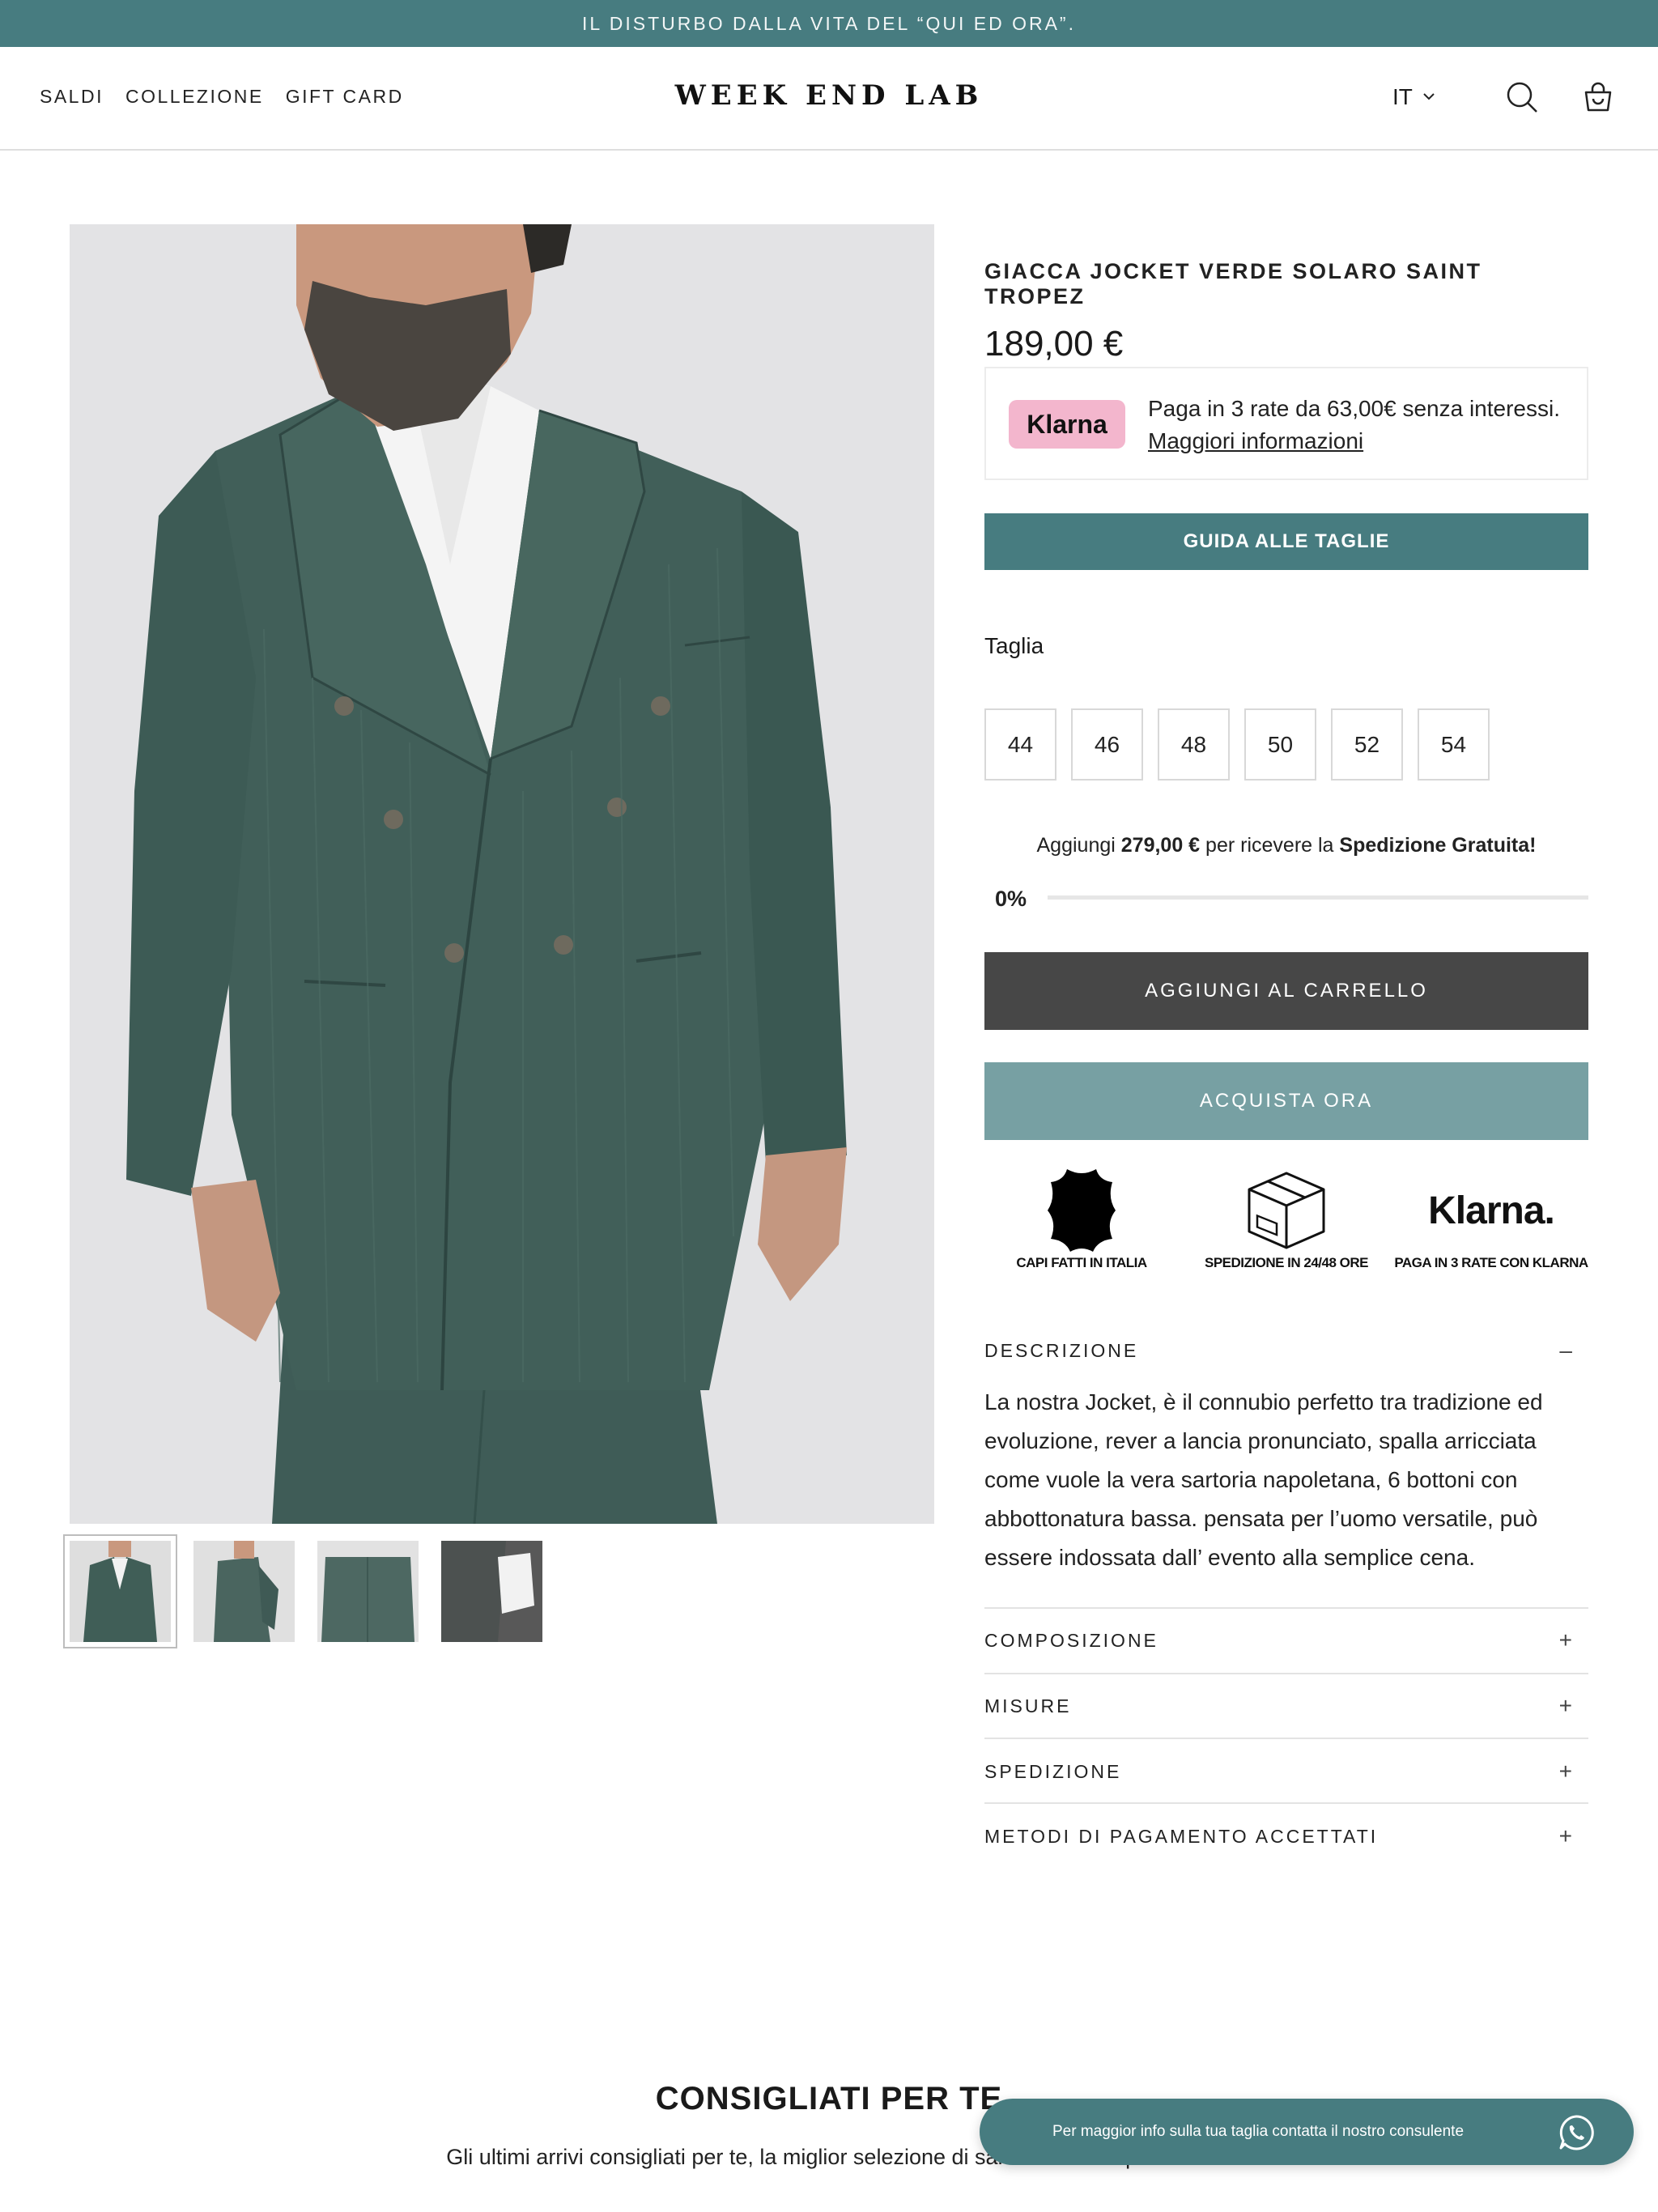  I want to click on size-option-46: 46, so click(1107, 745).